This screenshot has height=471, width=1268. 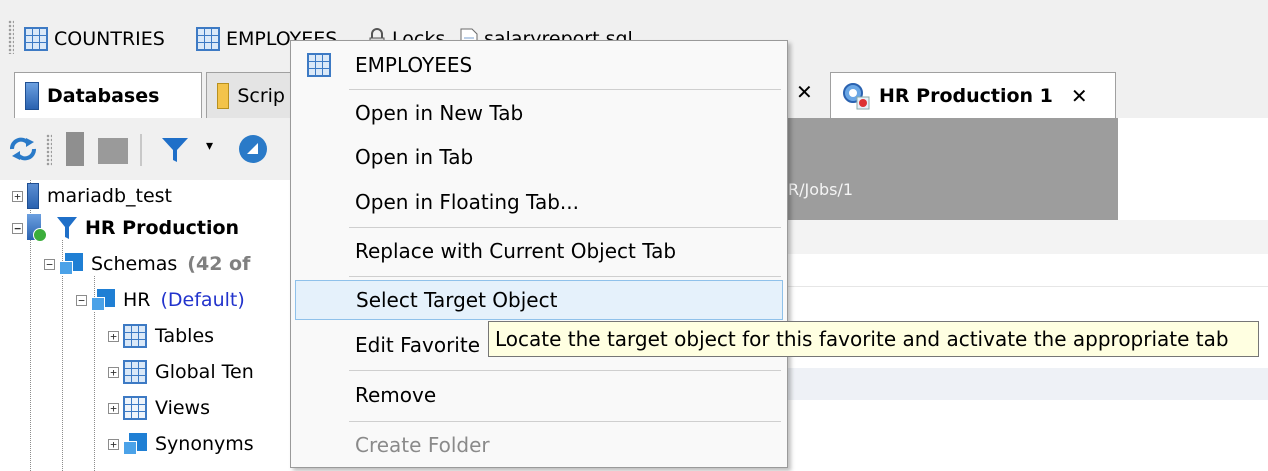 I want to click on refresh-icon, so click(x=23, y=149).